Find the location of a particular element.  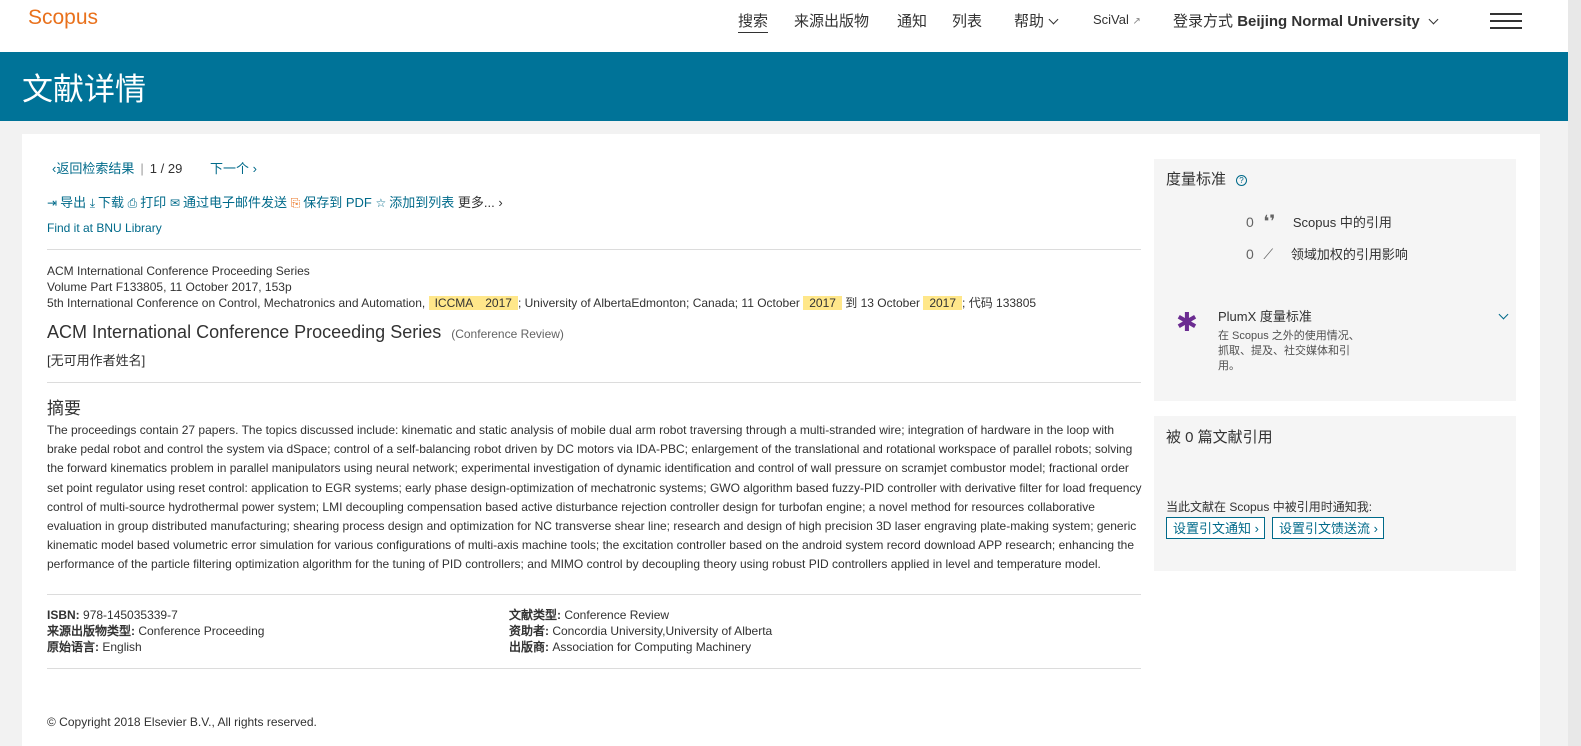

download-button: ⤓ 下载 is located at coordinates (107, 202).